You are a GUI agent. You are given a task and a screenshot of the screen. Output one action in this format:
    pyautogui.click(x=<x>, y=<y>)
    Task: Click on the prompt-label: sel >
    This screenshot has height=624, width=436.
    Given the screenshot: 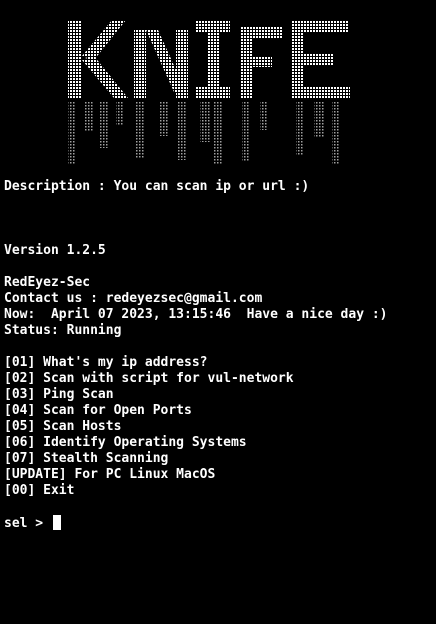 What is the action you would take?
    pyautogui.click(x=27, y=523)
    